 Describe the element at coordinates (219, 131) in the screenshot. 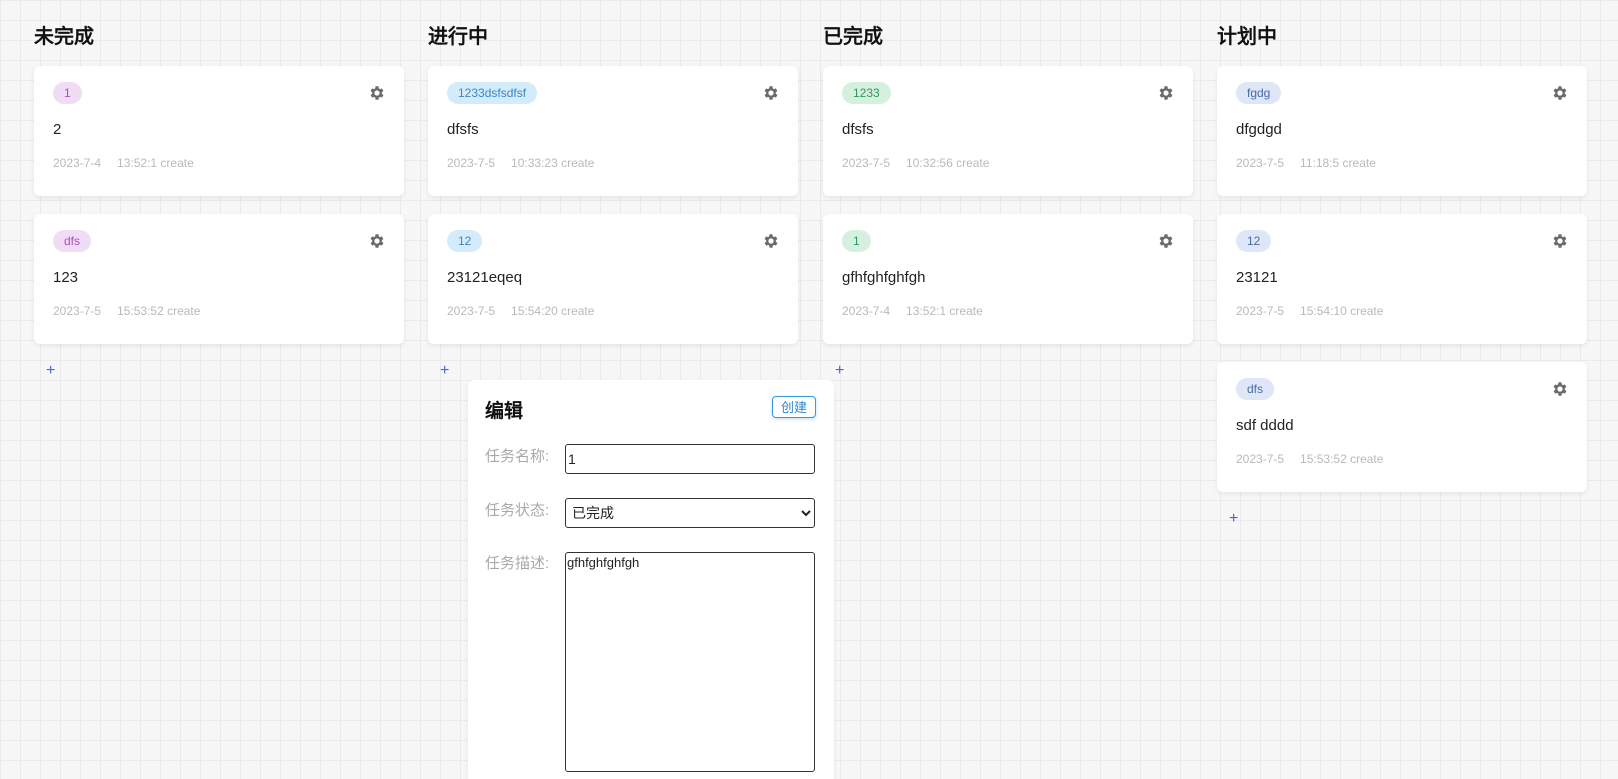

I see `task-card: 1 2 2023-7-4 13:52:1 create` at that location.